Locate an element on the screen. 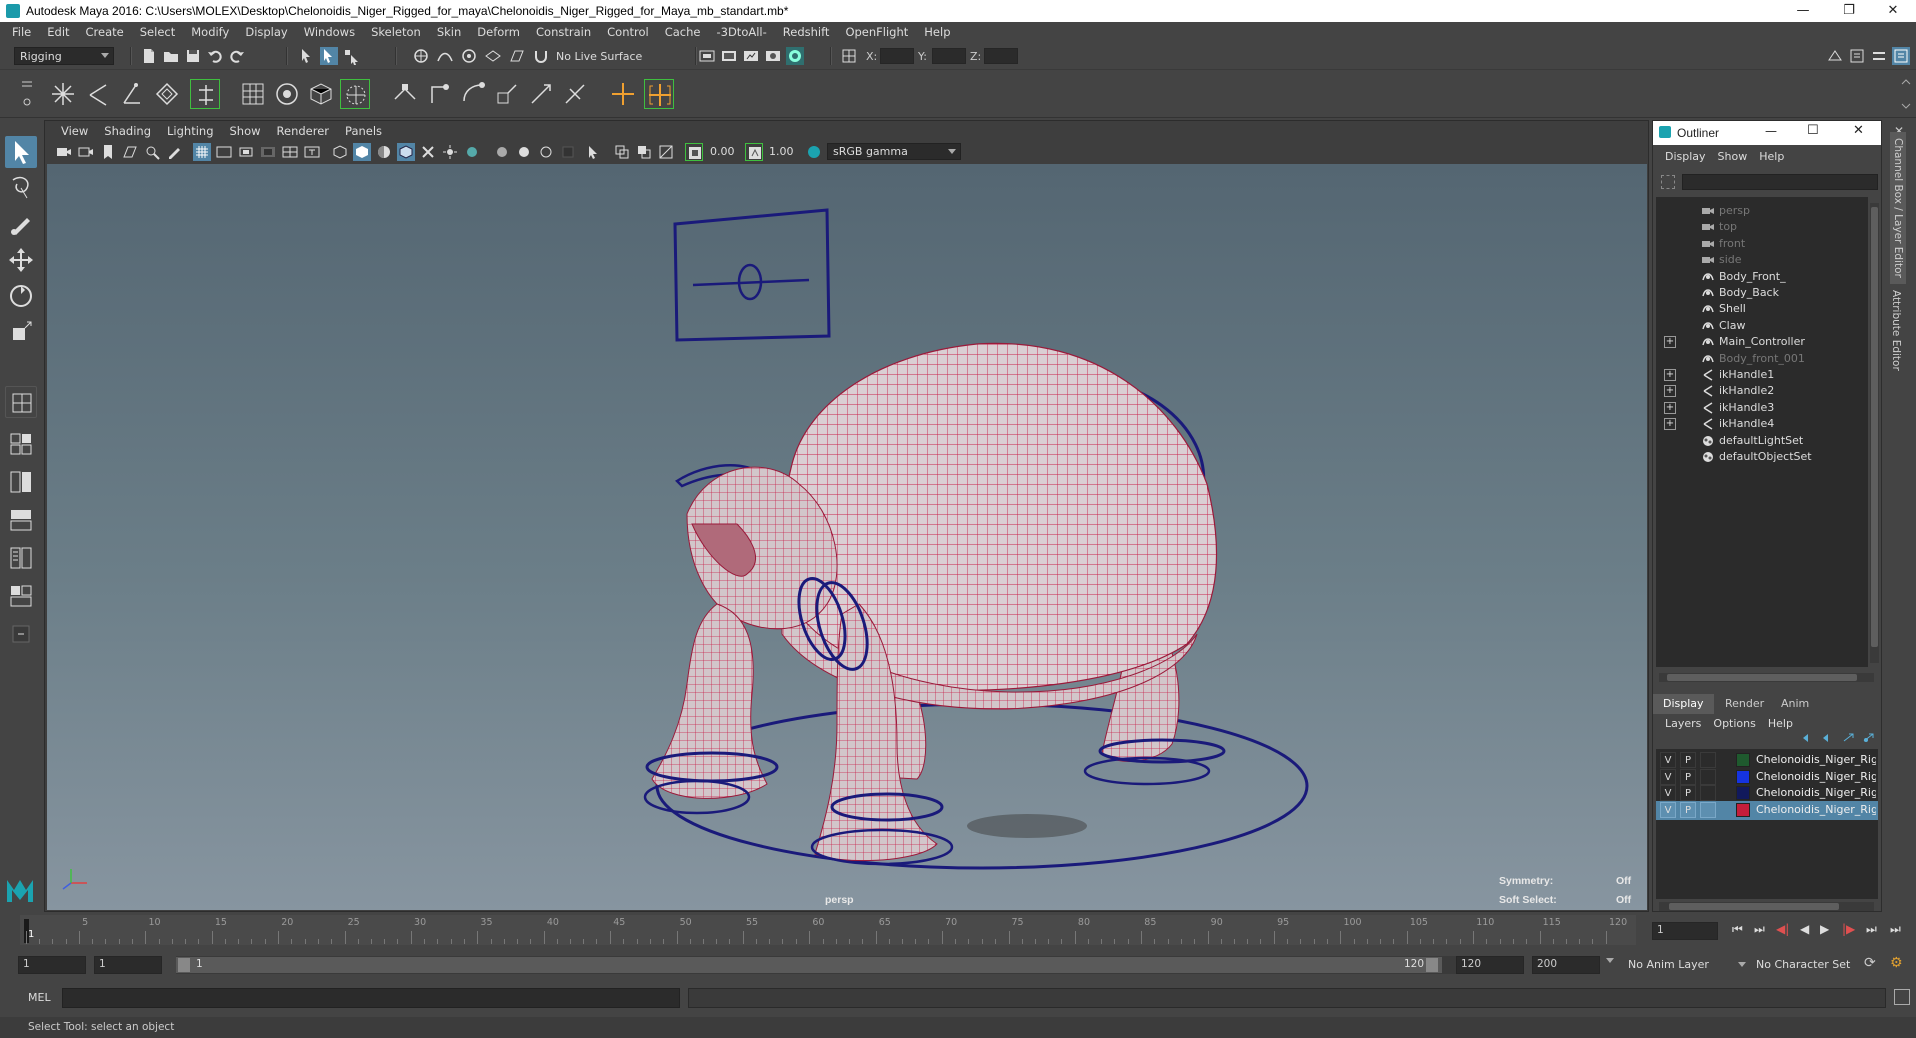 The image size is (1916, 1038). layer-menu-layers: Layers is located at coordinates (1683, 723).